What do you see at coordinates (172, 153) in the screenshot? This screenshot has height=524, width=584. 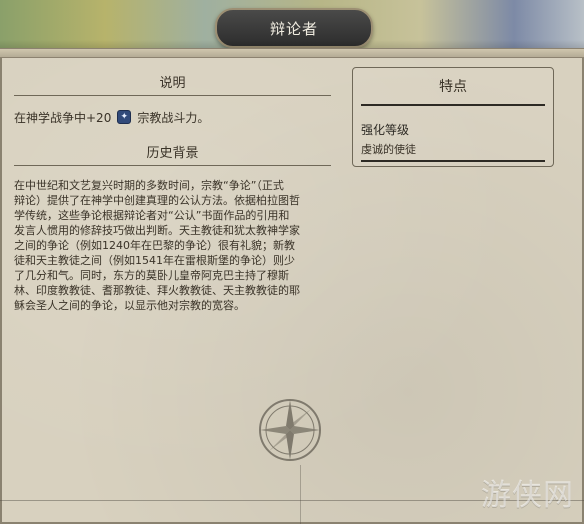 I see `history-heading: 历史背景` at bounding box center [172, 153].